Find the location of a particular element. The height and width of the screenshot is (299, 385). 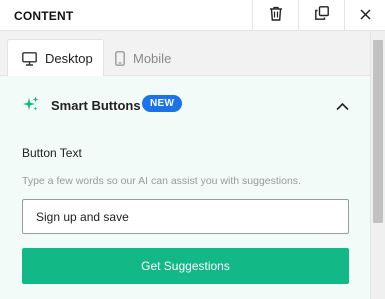

chevron-up-icon is located at coordinates (342, 107).